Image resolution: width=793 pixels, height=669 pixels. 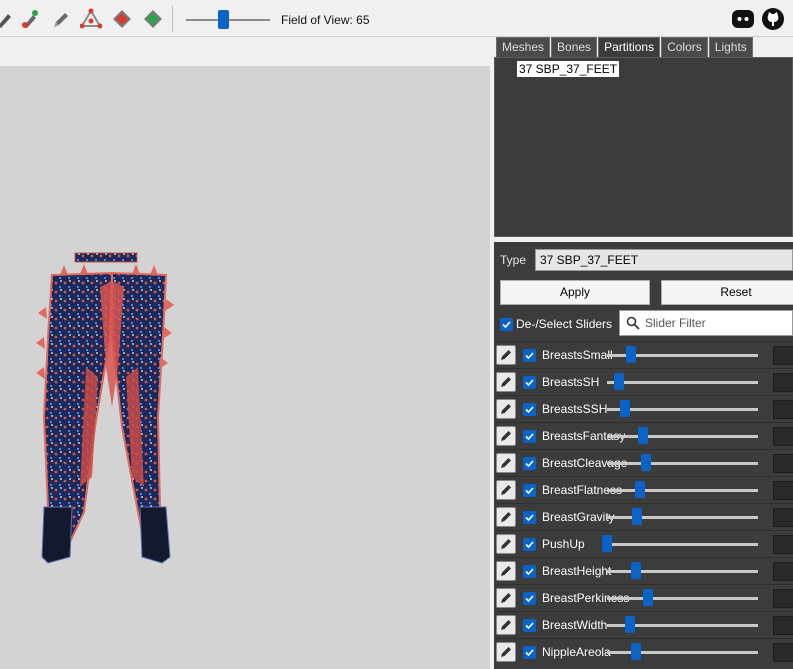 What do you see at coordinates (61, 19) in the screenshot?
I see `pen-icon` at bounding box center [61, 19].